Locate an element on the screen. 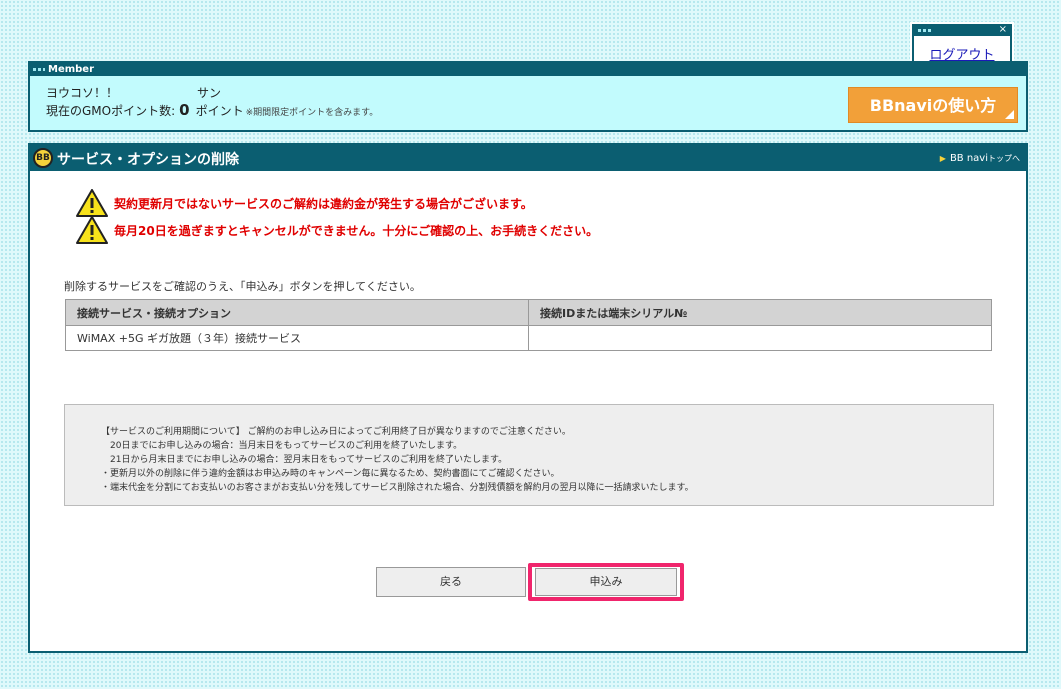  points-row: 現在のGMOポイント数: 0 ポイント ※期間限定ポイントを含みます。 is located at coordinates (212, 110).